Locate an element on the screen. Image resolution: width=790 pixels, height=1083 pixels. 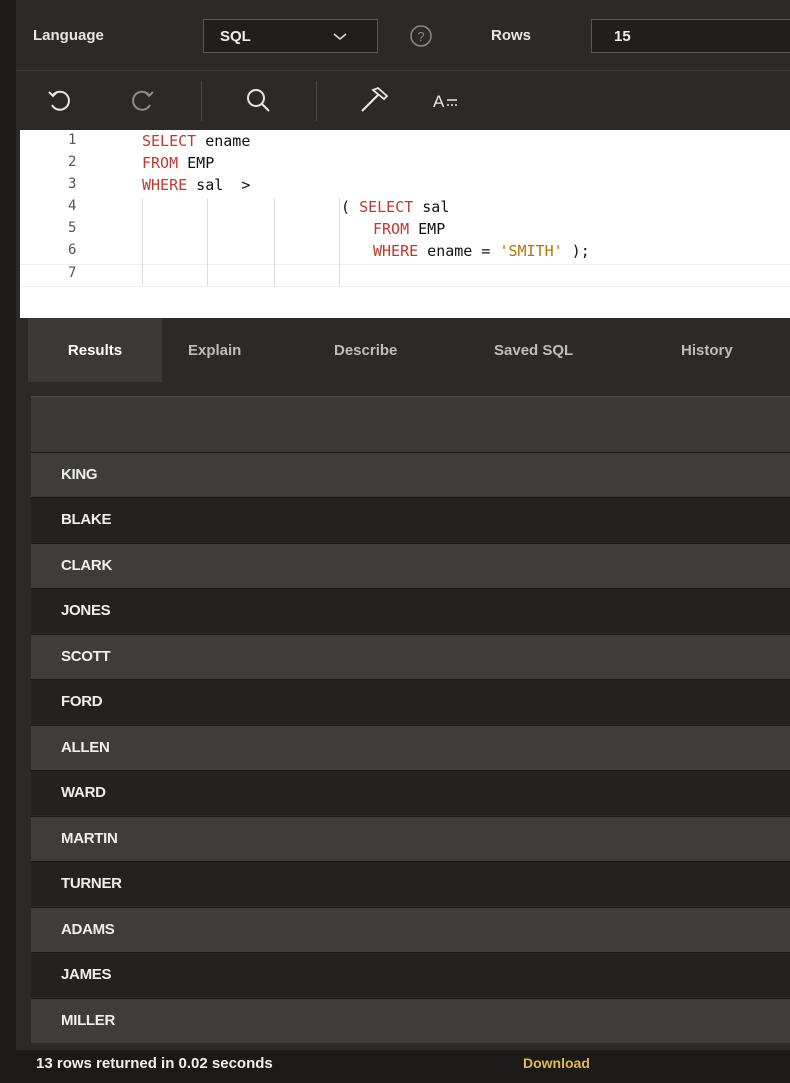
cell-ename: MILLER is located at coordinates (88, 1020).